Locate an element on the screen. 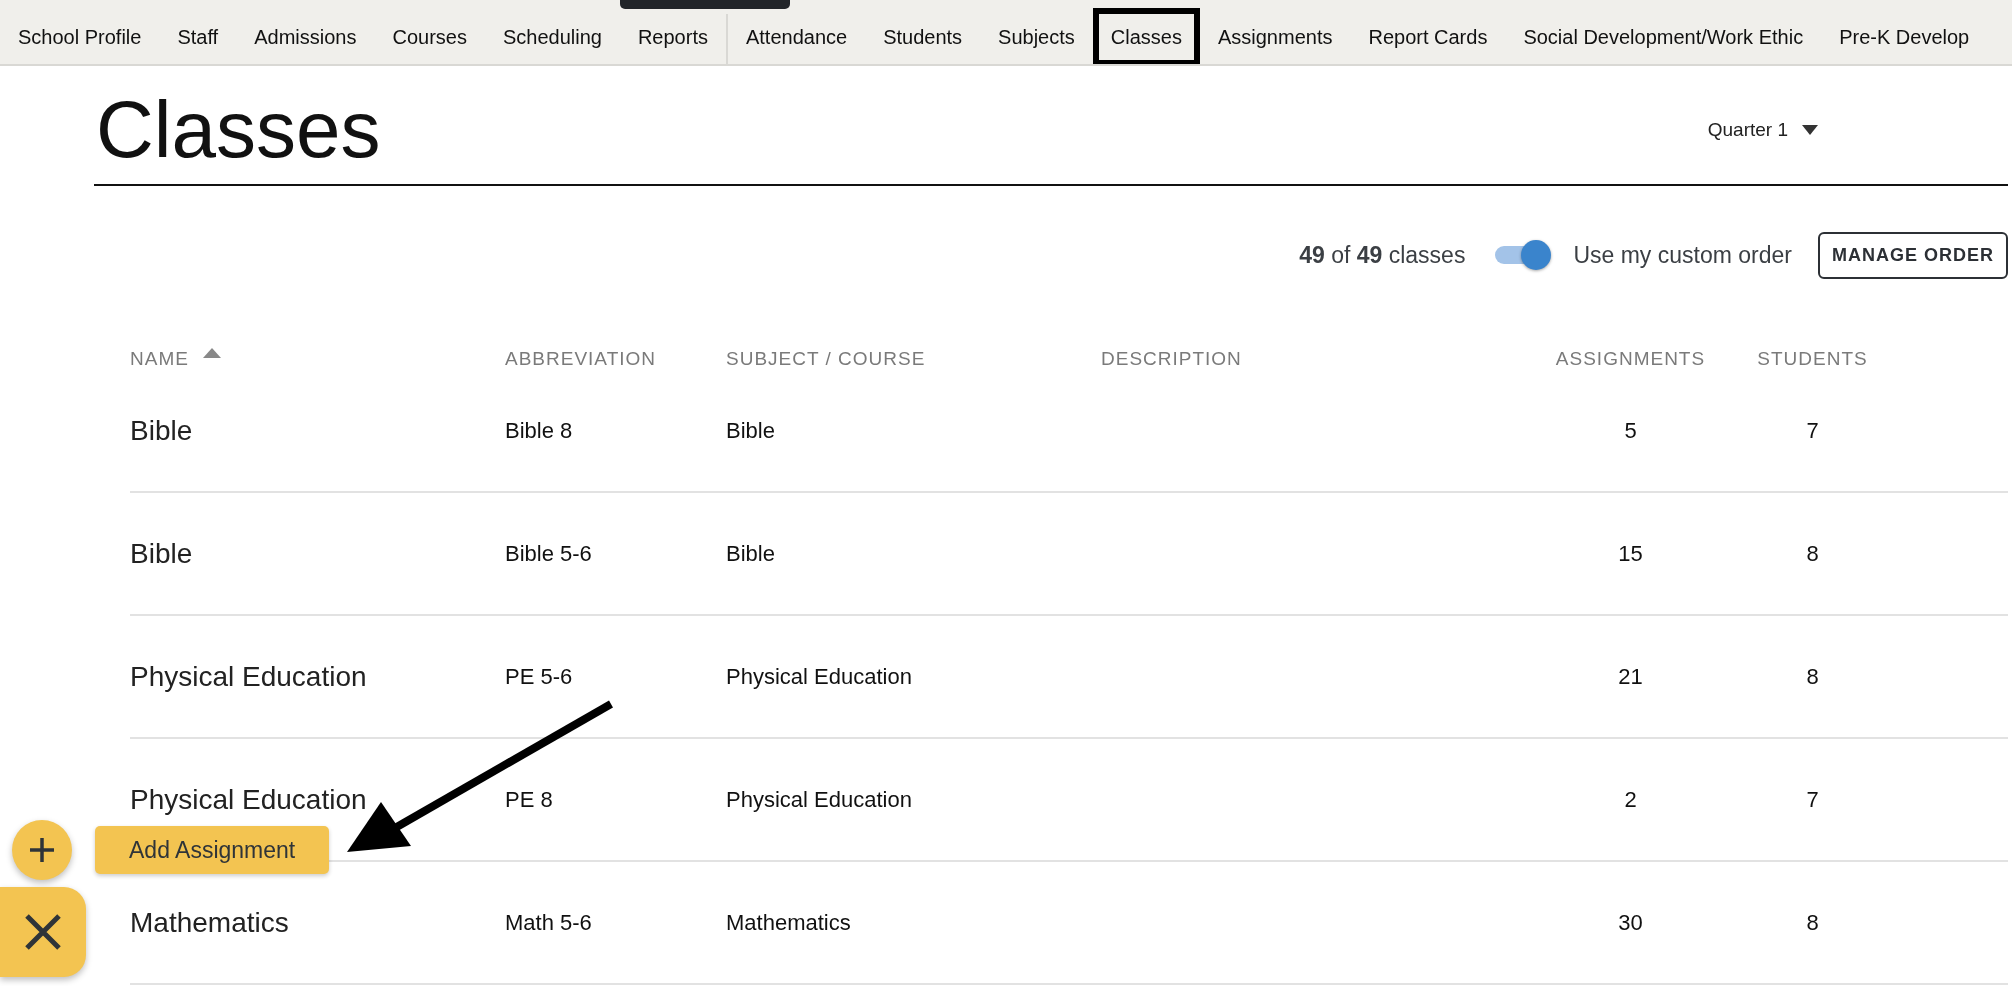  column-header: DESCRIPTION is located at coordinates (1171, 359).